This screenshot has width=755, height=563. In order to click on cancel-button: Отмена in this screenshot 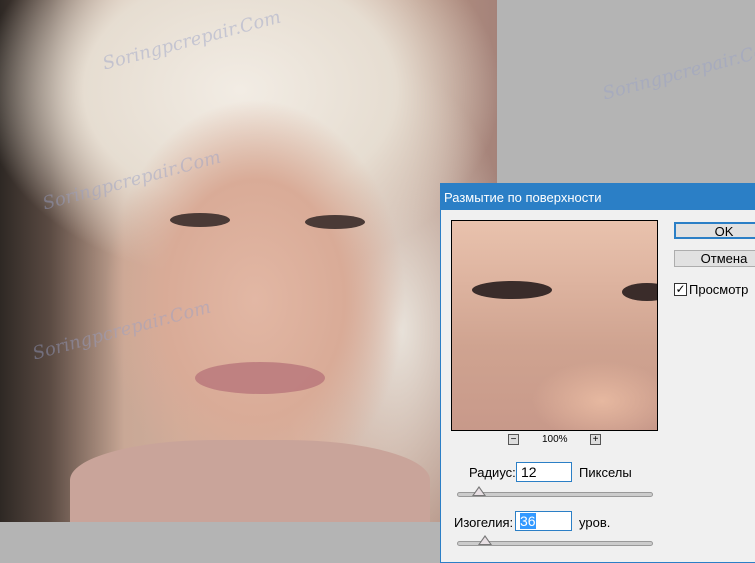, I will do `click(714, 258)`.